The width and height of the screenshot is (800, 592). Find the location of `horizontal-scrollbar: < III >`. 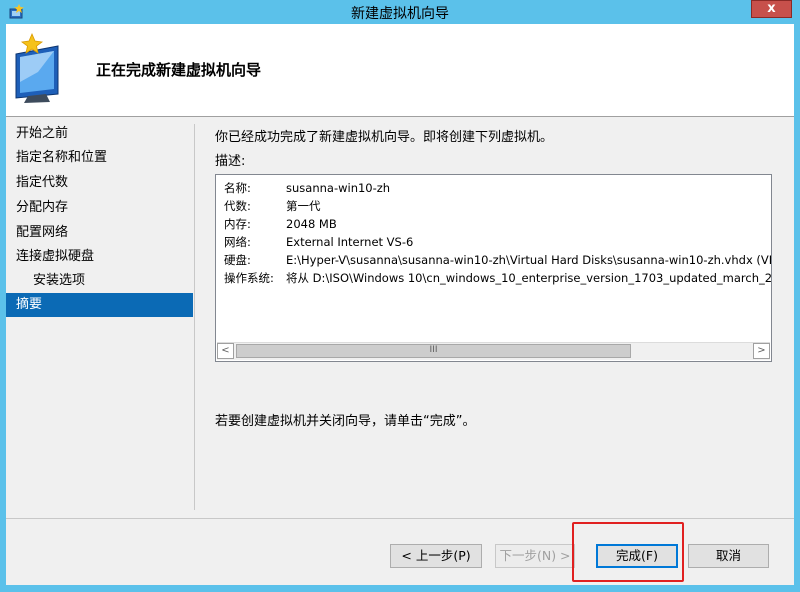

horizontal-scrollbar: < III > is located at coordinates (493, 351).